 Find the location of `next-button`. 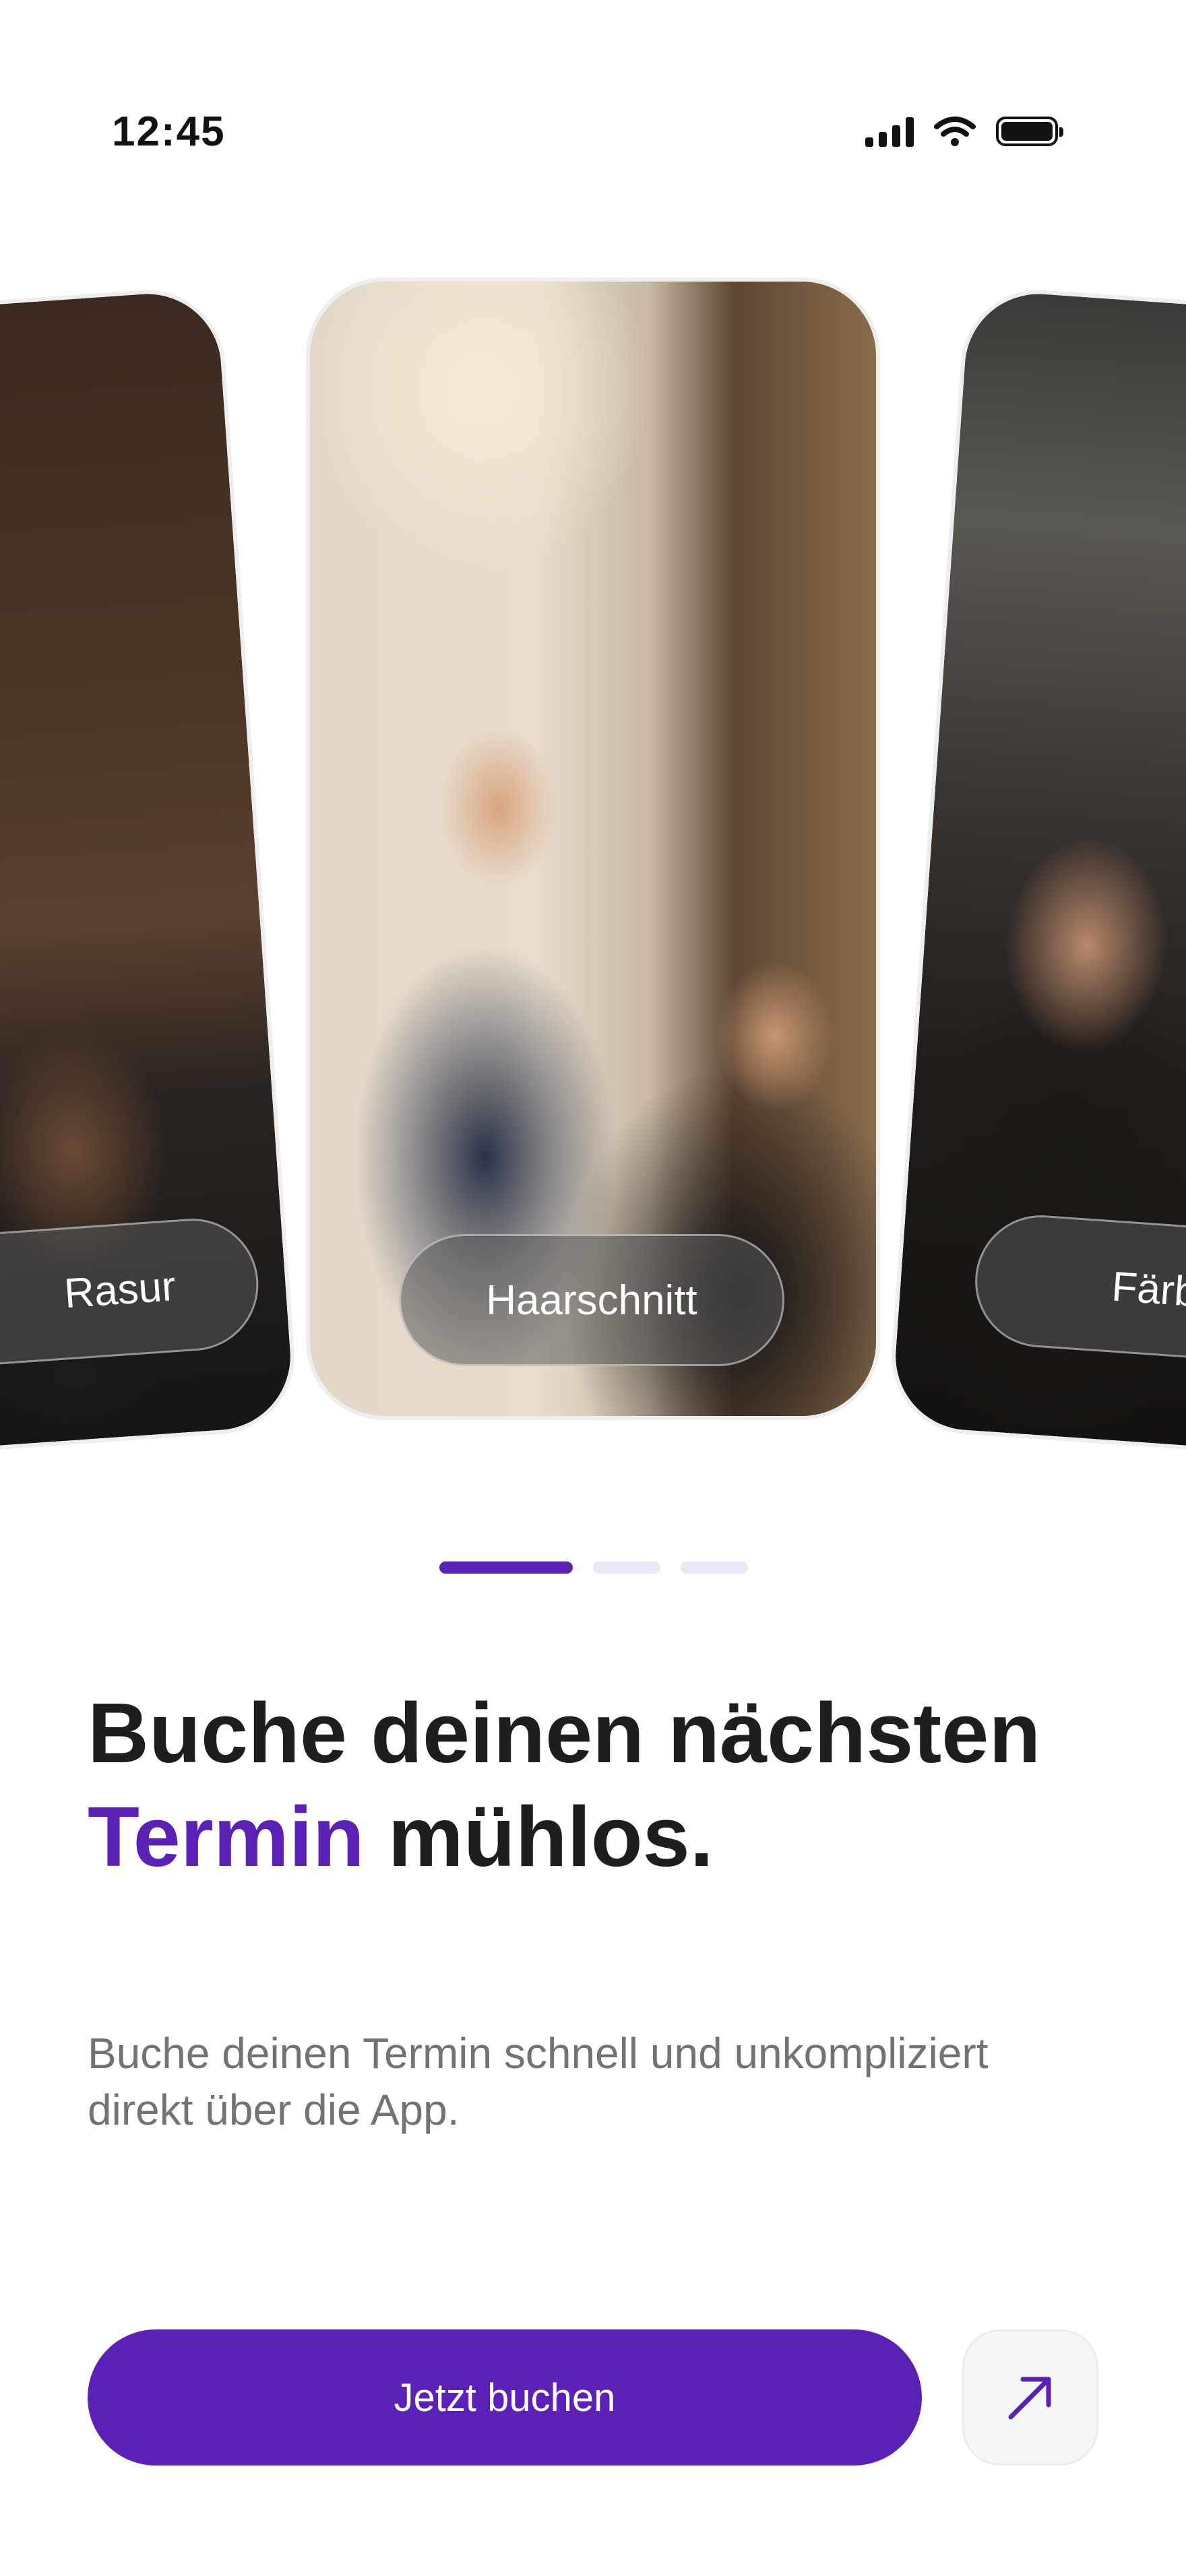

next-button is located at coordinates (1030, 2398).